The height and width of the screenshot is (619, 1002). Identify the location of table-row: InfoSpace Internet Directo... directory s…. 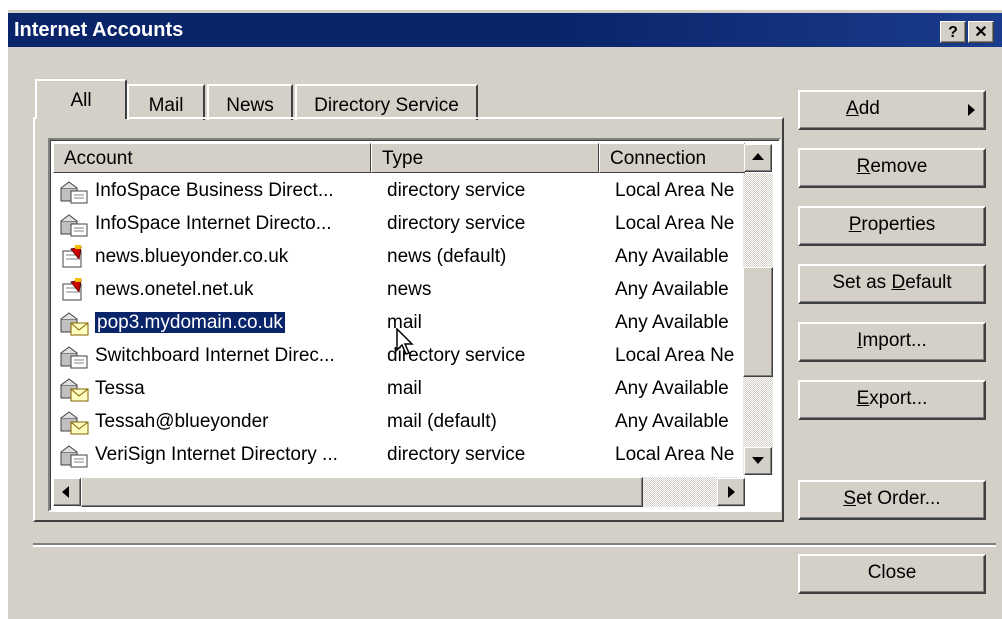
(395, 225).